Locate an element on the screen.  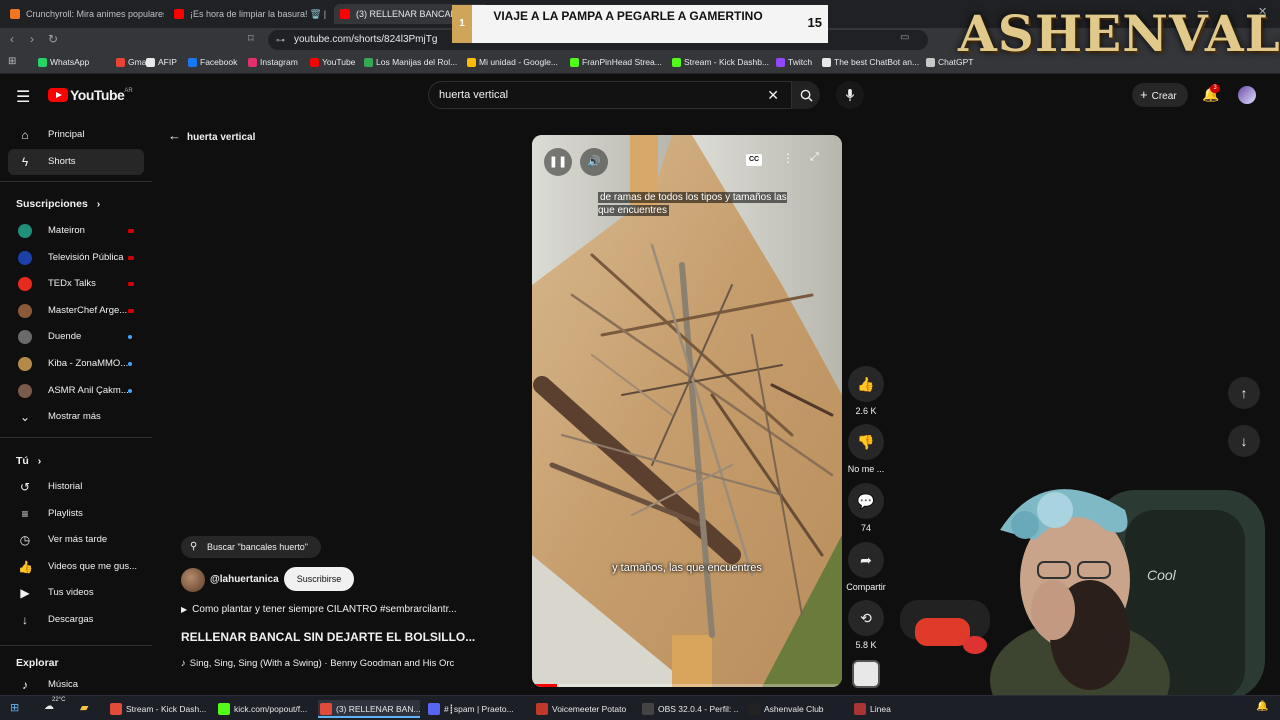
bookmark-label: Instagram is located at coordinates (279, 62).